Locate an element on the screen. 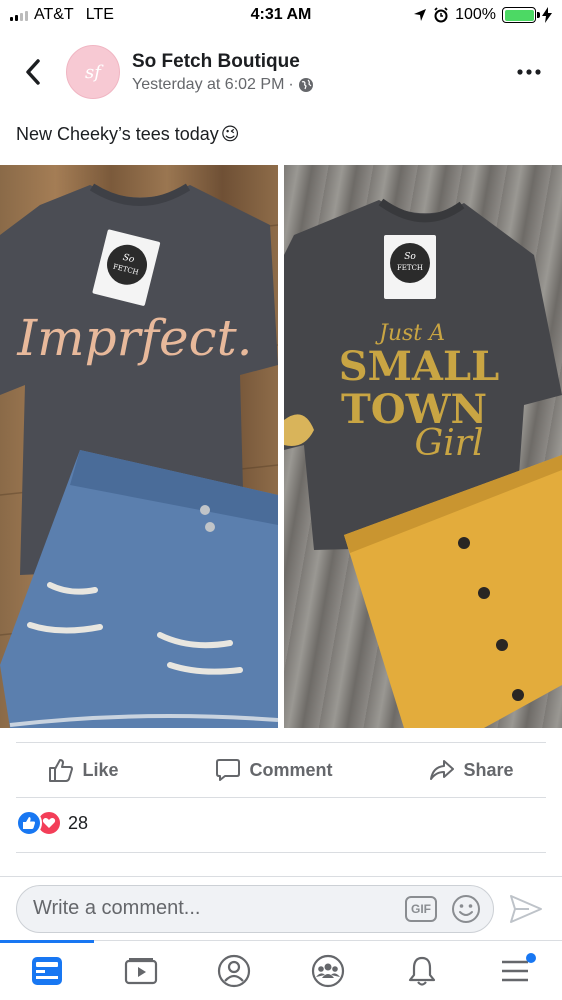 The height and width of the screenshot is (1000, 562). battery-percent: 100% is located at coordinates (475, 14).